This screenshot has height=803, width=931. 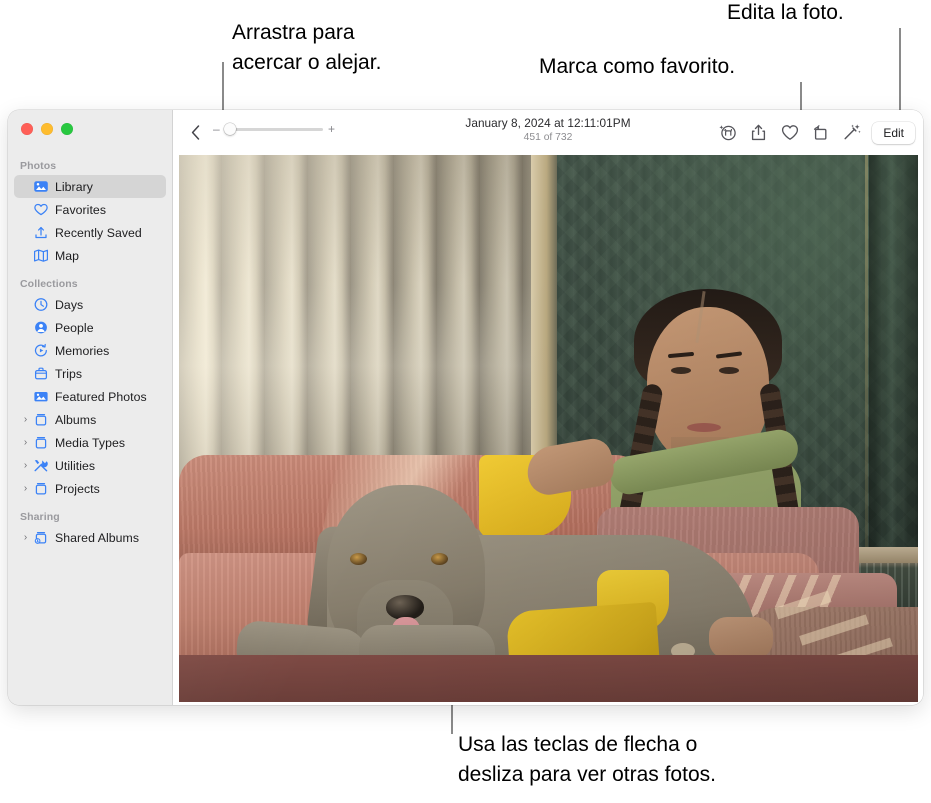 I want to click on sidebar-item-label: Albums, so click(x=76, y=419).